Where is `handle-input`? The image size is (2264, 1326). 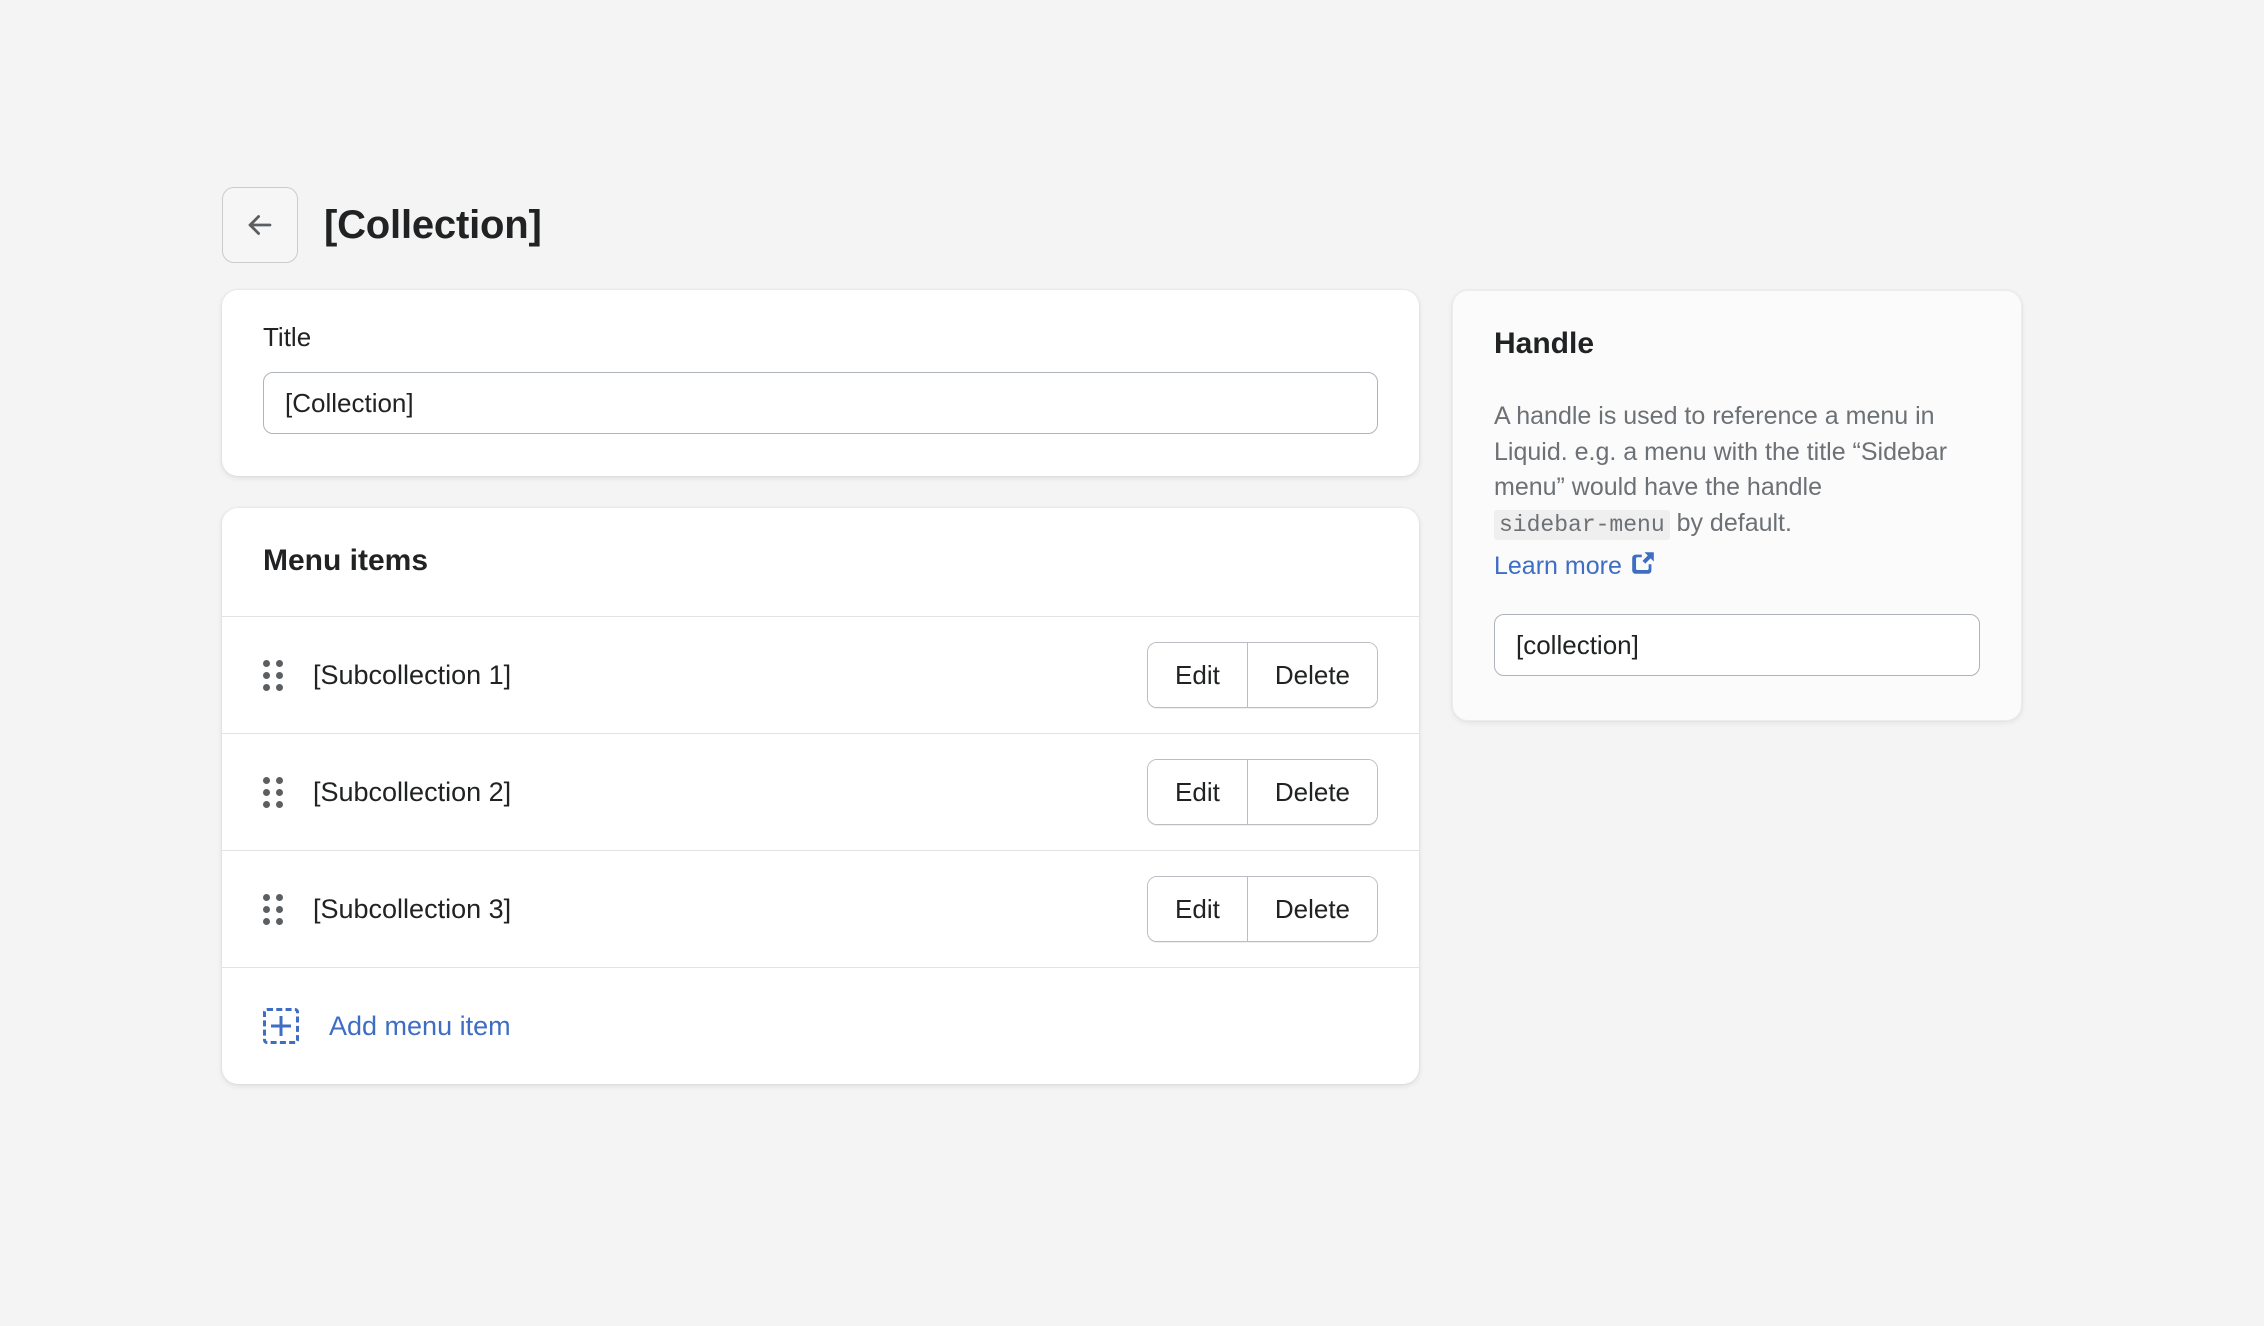 handle-input is located at coordinates (1737, 645).